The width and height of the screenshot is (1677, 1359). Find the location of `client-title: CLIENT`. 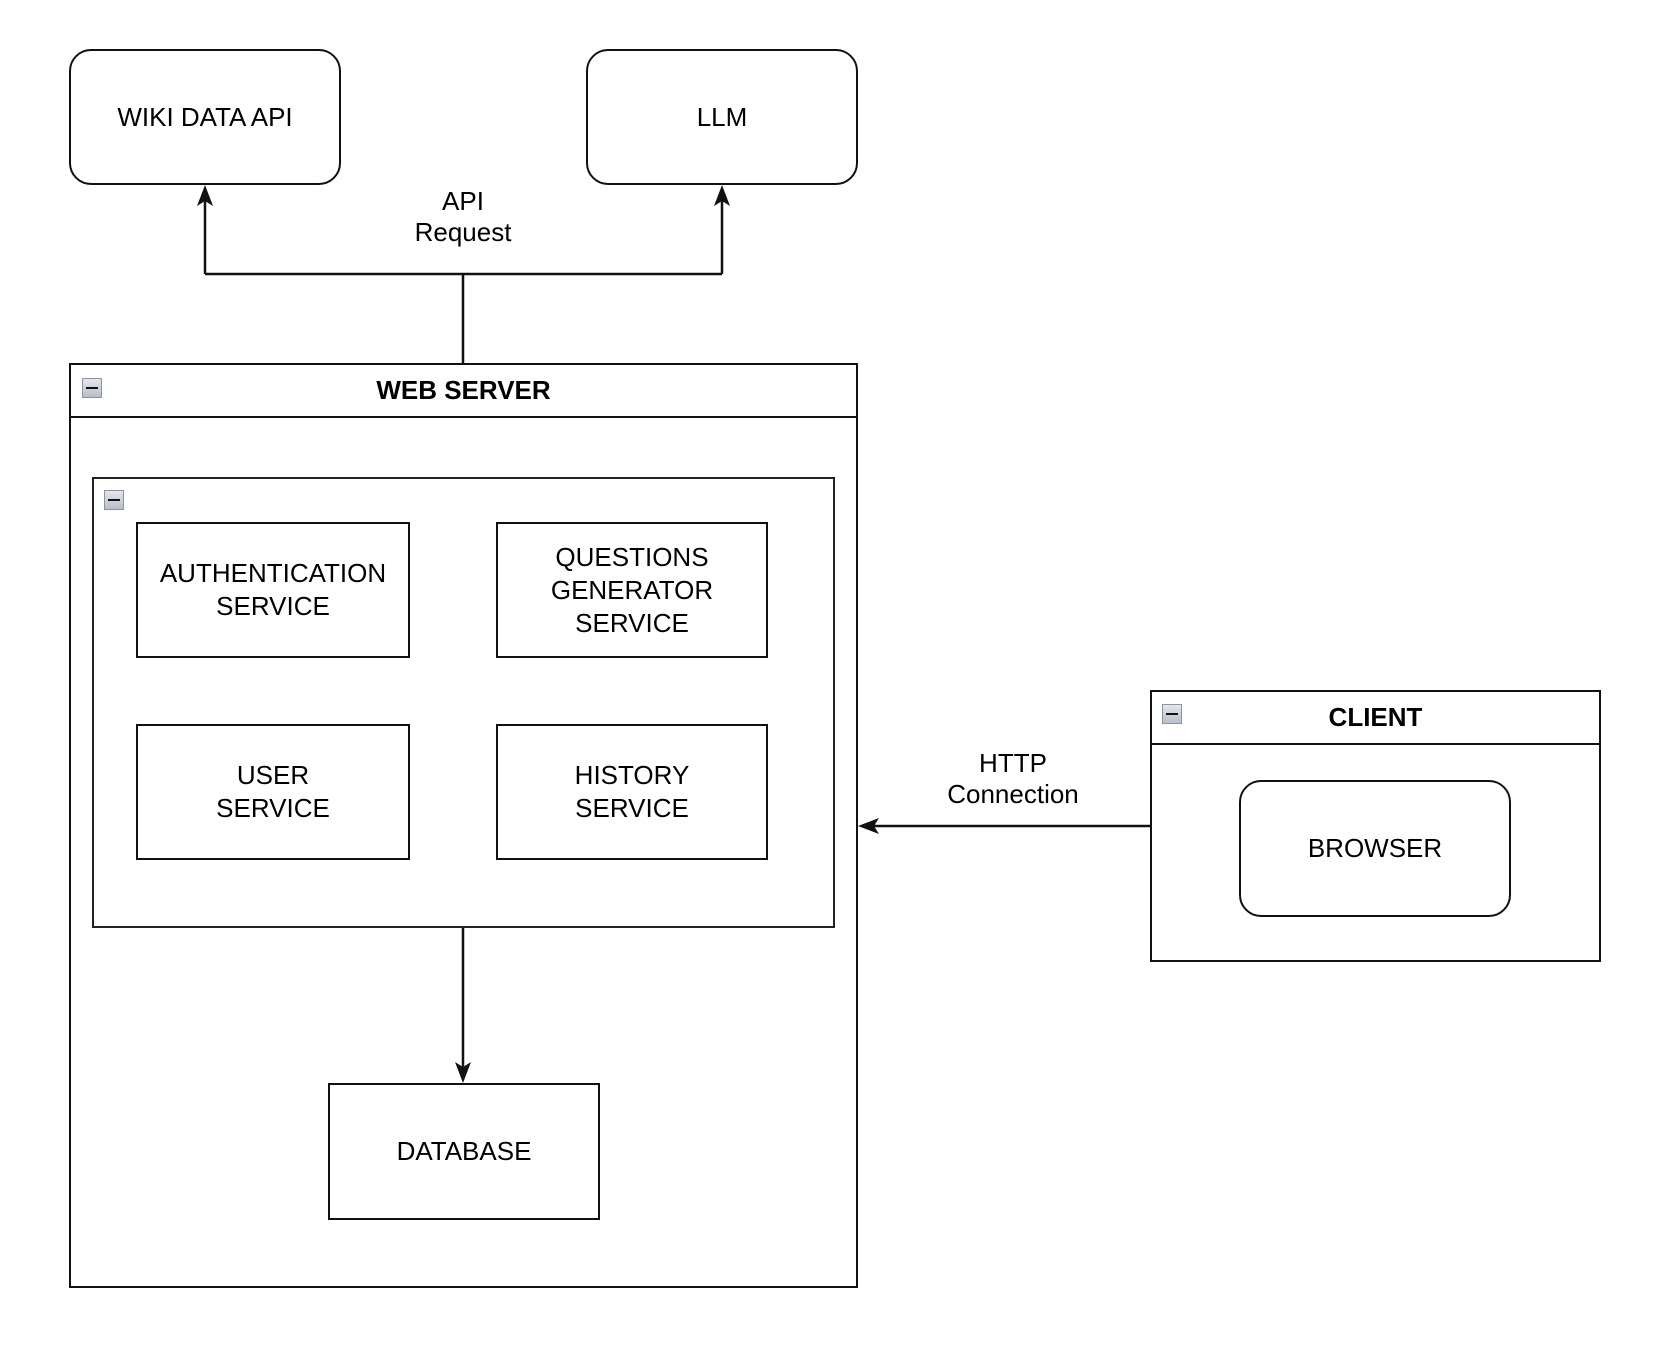

client-title: CLIENT is located at coordinates (1375, 717).